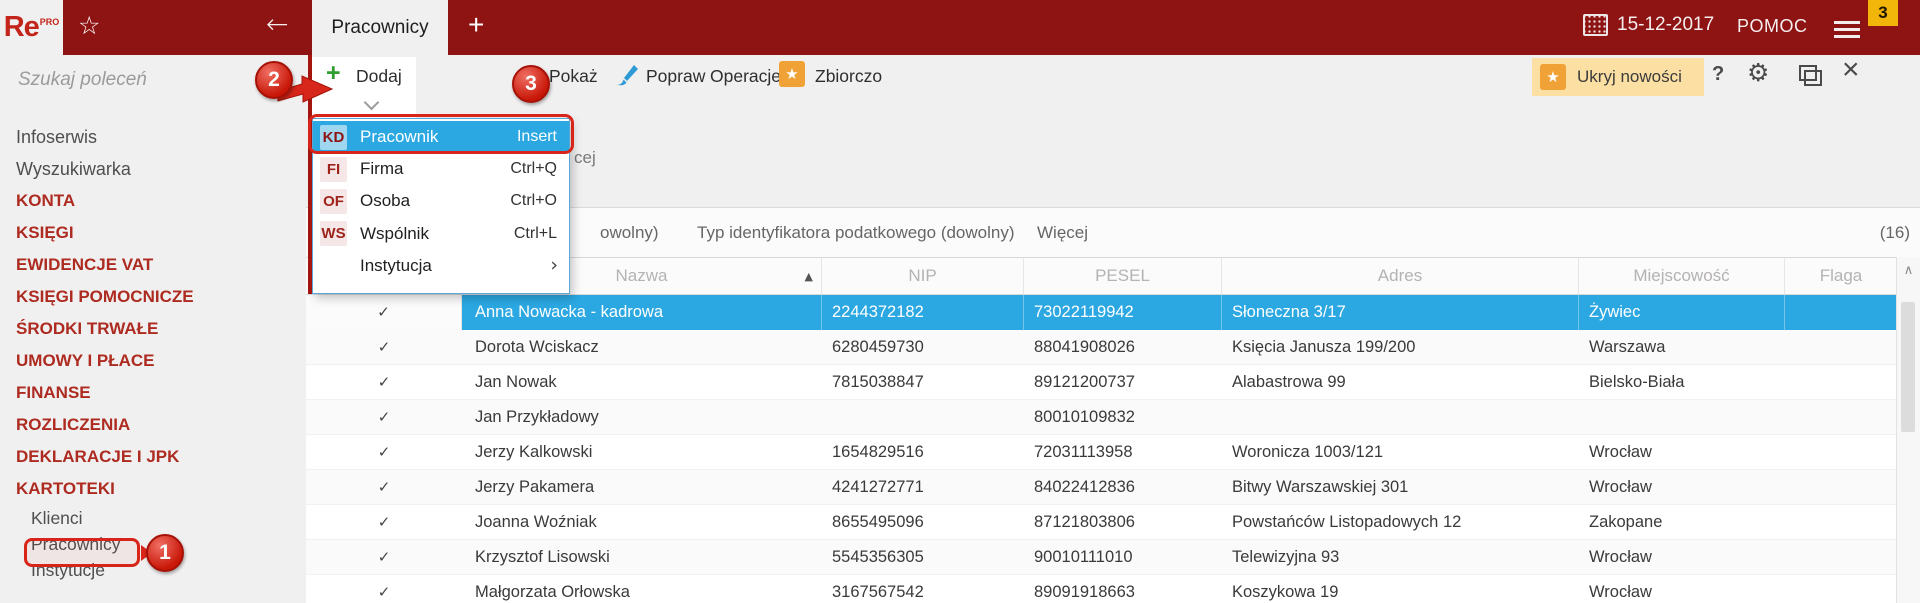 This screenshot has width=1920, height=603. I want to click on hide-news-button: ★ Ukryj nowości, so click(1618, 77).